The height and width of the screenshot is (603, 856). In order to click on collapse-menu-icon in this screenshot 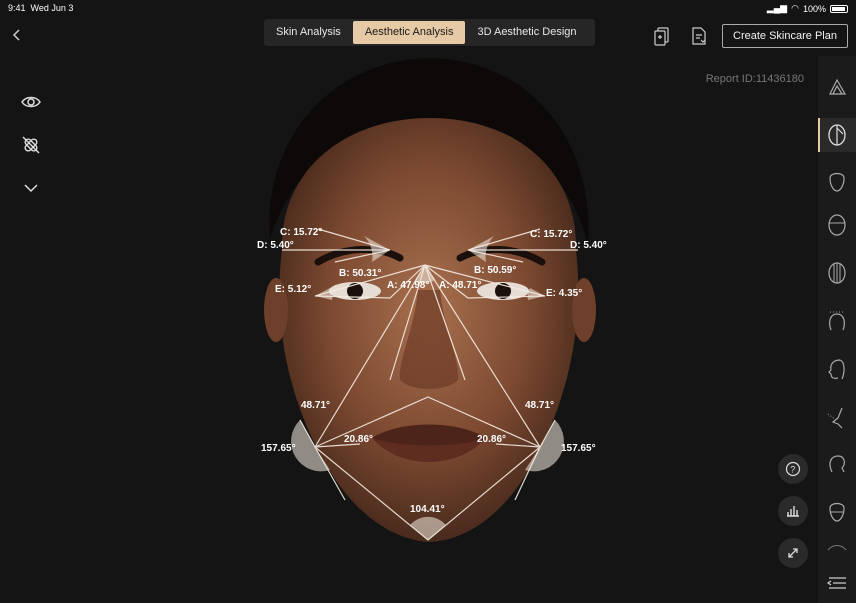, I will do `click(836, 583)`.